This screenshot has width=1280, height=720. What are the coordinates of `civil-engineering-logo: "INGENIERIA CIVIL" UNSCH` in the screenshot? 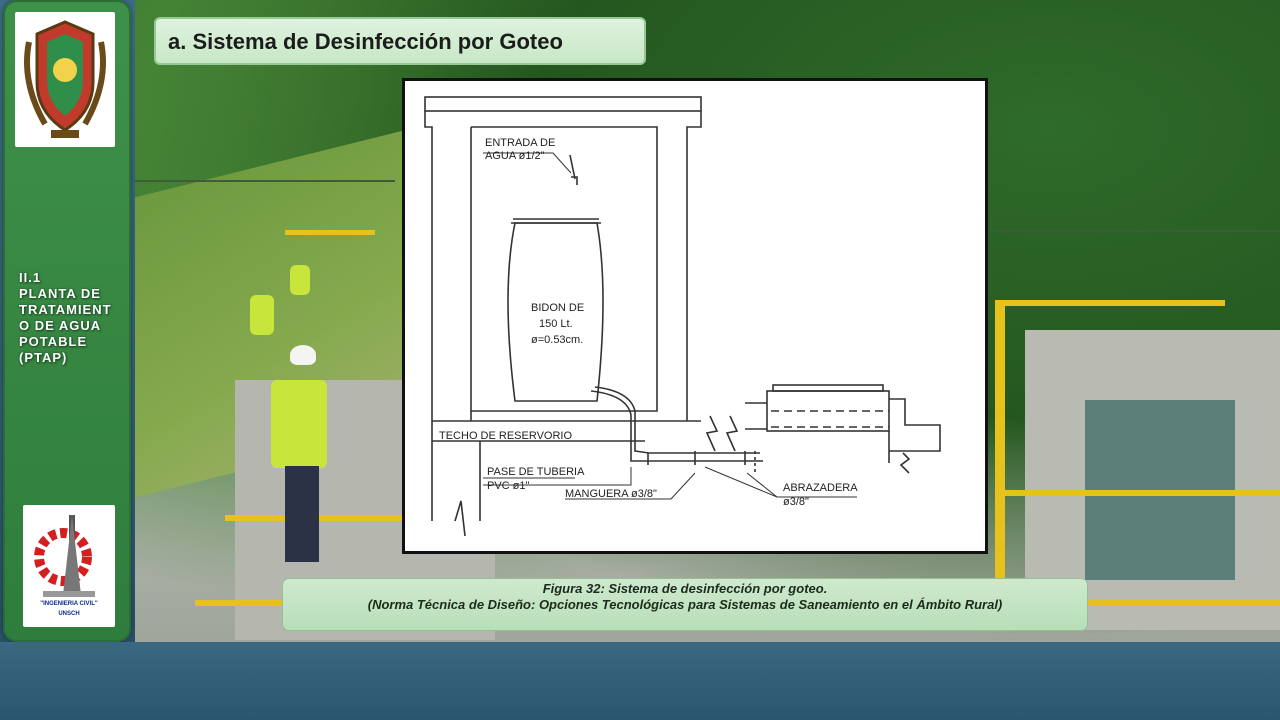 It's located at (69, 566).